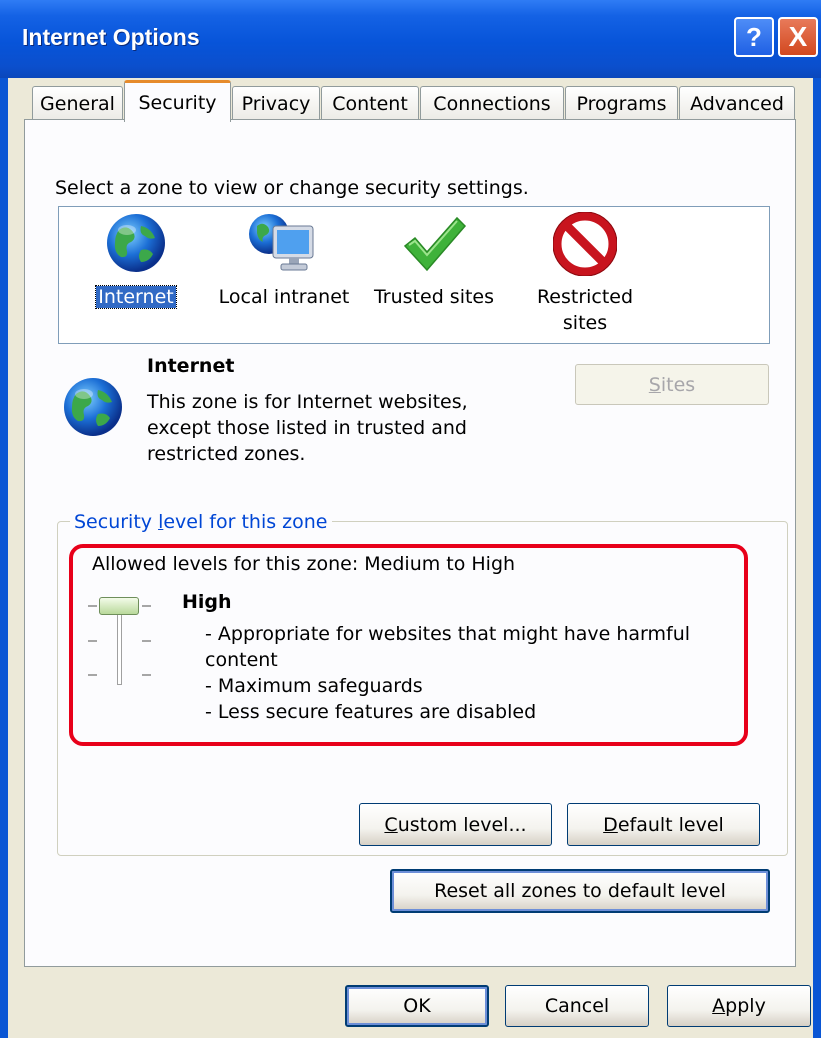  I want to click on group-title-rest: evel for this zone, so click(245, 522).